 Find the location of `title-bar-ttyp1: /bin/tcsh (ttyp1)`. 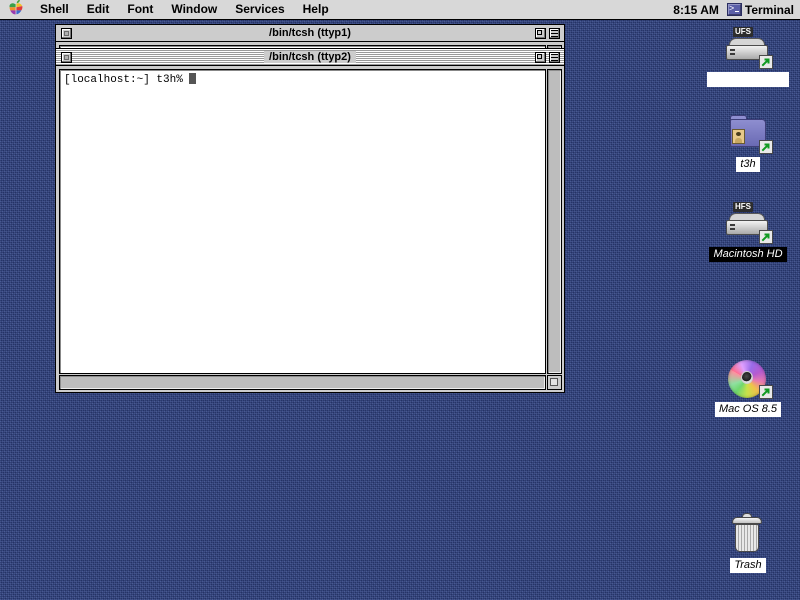

title-bar-ttyp1: /bin/tcsh (ttyp1) is located at coordinates (310, 33).